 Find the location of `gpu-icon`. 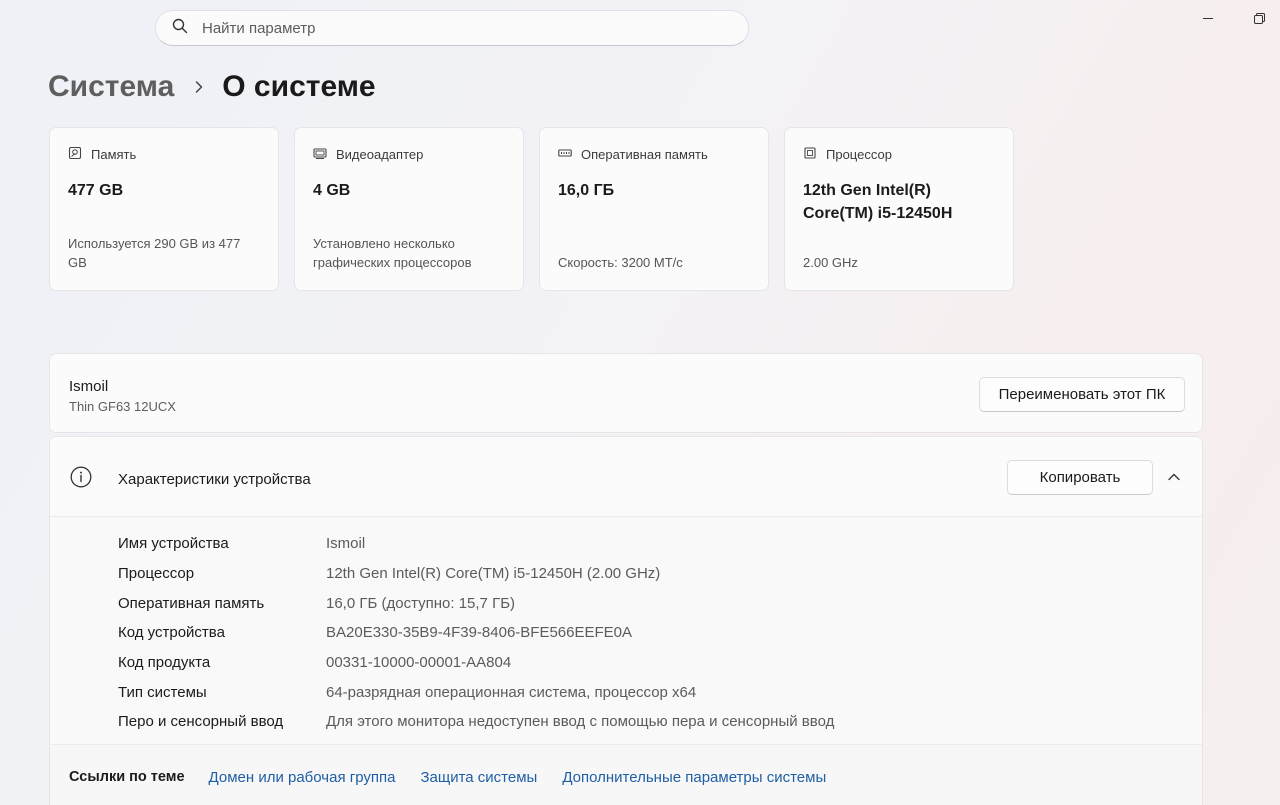

gpu-icon is located at coordinates (324, 154).